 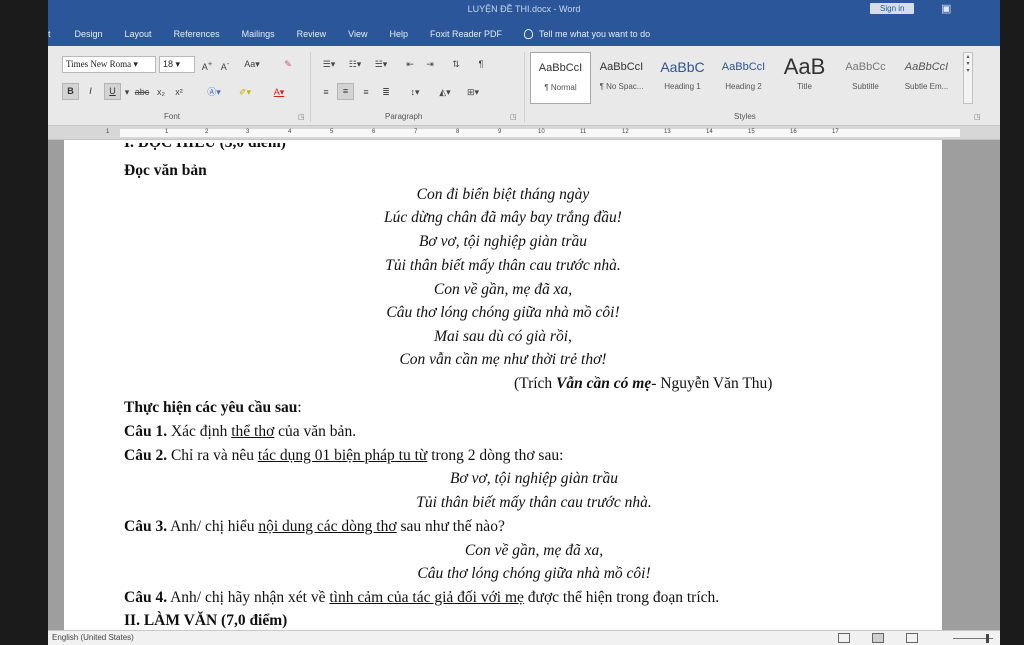 What do you see at coordinates (279, 92) in the screenshot?
I see `font-color-icon: A▾` at bounding box center [279, 92].